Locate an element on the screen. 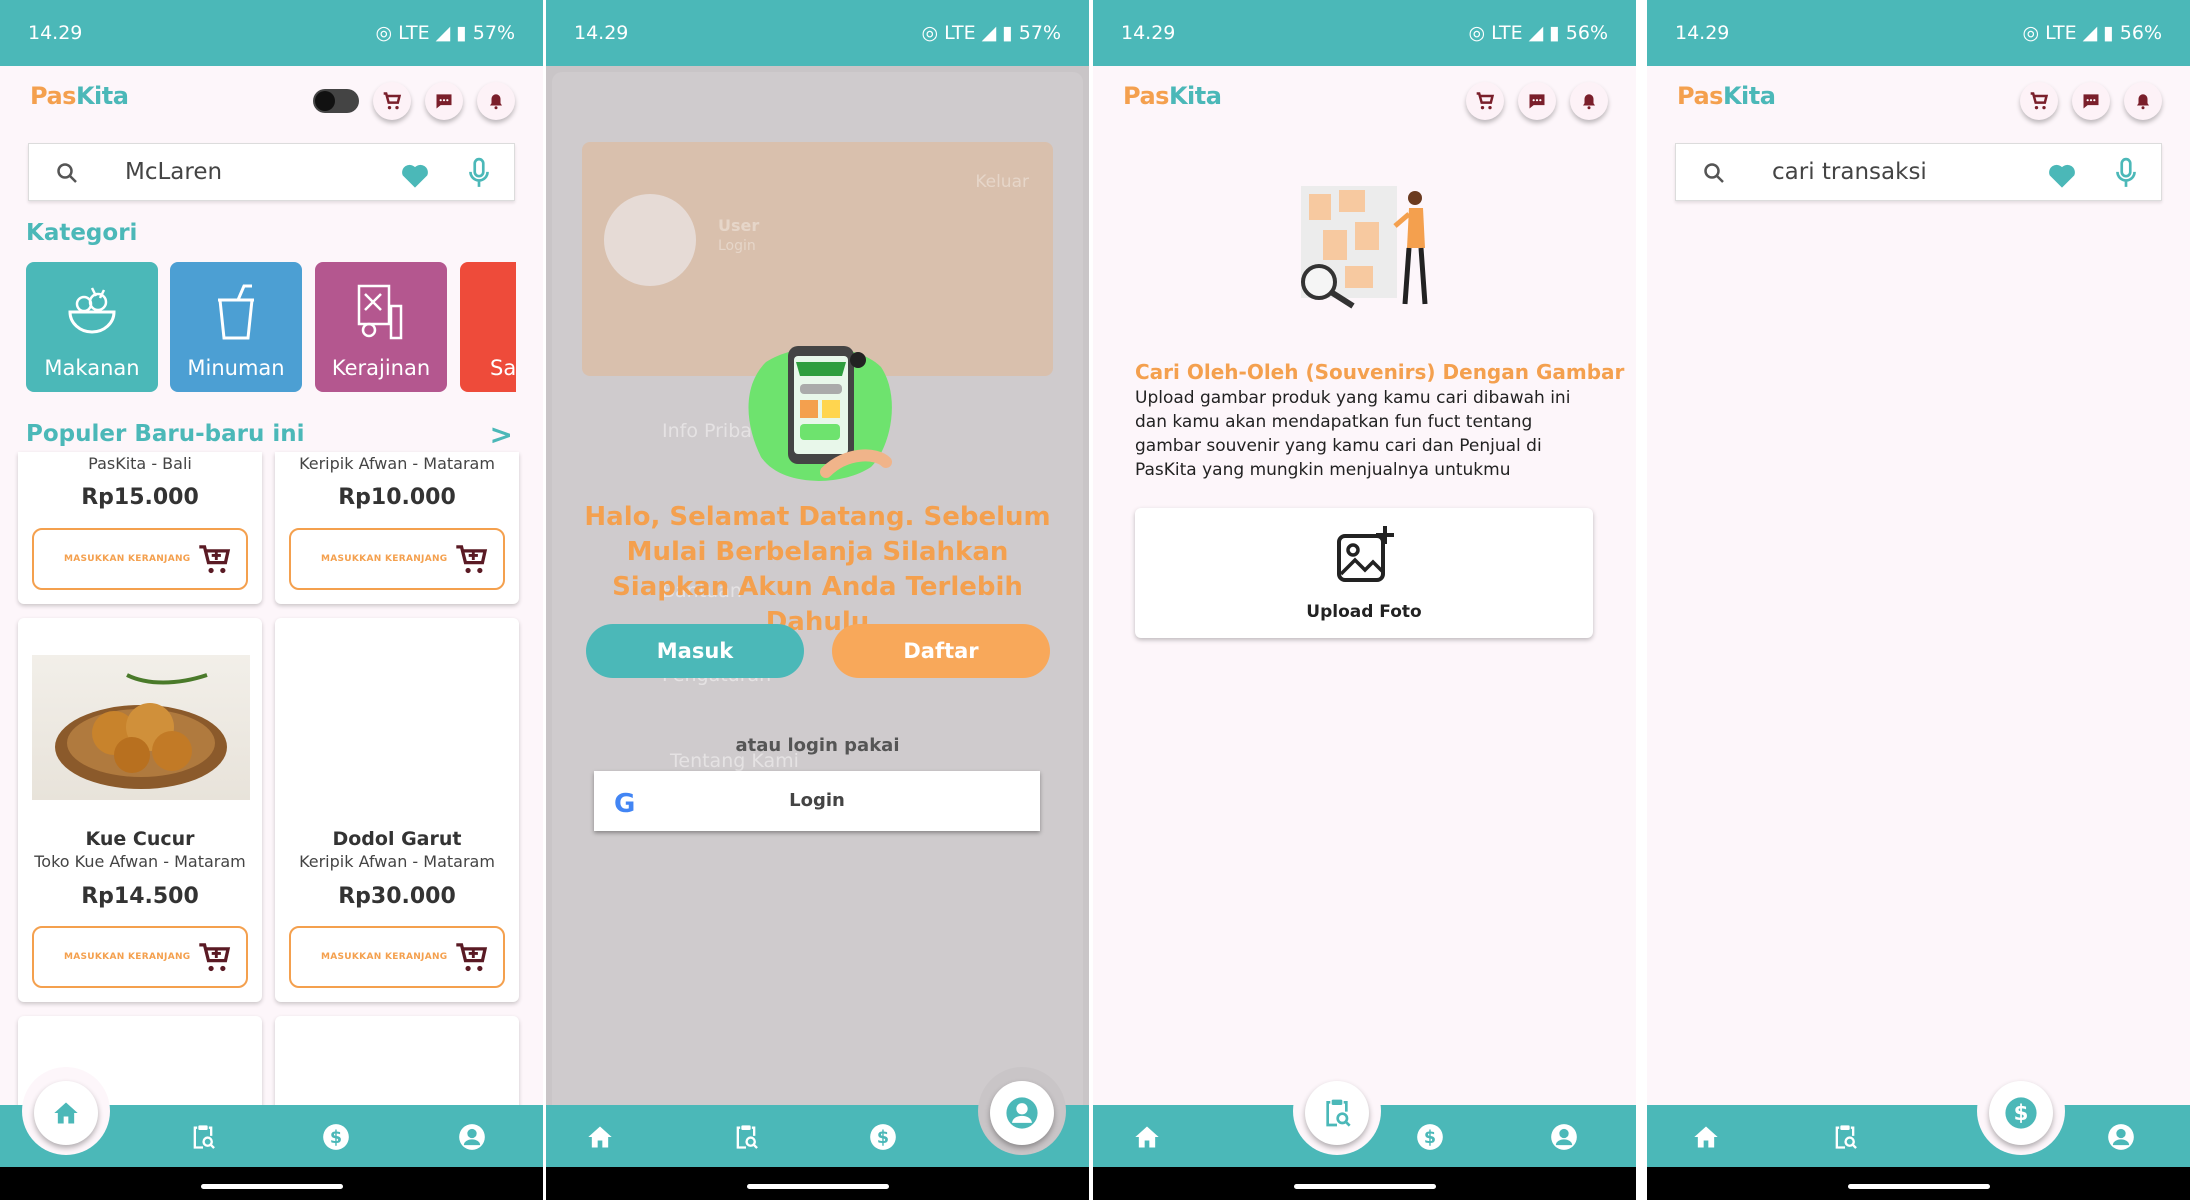  popular-title: Populer Baru-baru ini is located at coordinates (165, 434).